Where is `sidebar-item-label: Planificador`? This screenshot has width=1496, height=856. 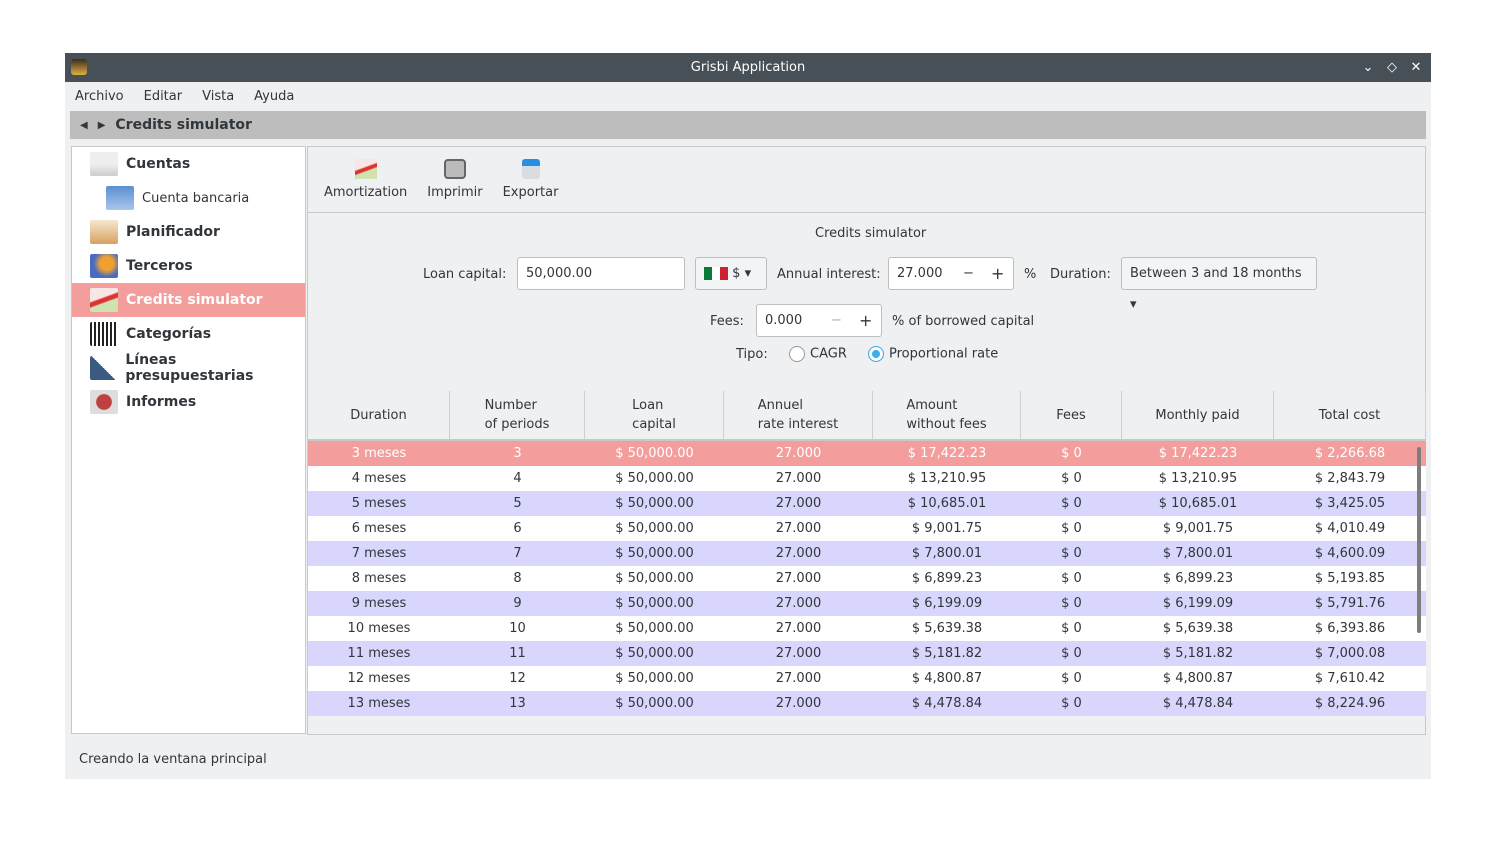
sidebar-item-label: Planificador is located at coordinates (173, 232).